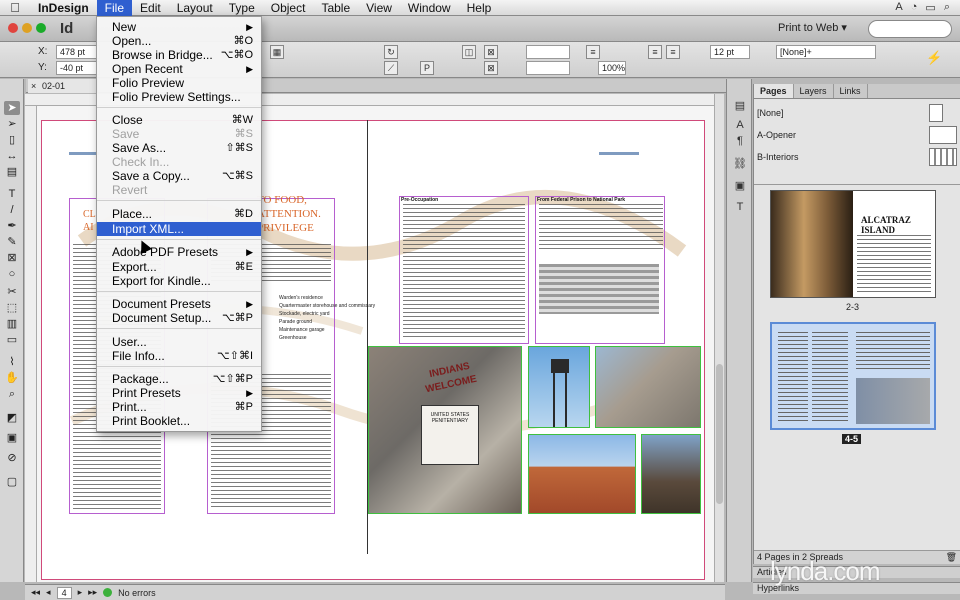 The image size is (960, 600). Describe the element at coordinates (31, 344) in the screenshot. I see `vertical-ruler` at that location.